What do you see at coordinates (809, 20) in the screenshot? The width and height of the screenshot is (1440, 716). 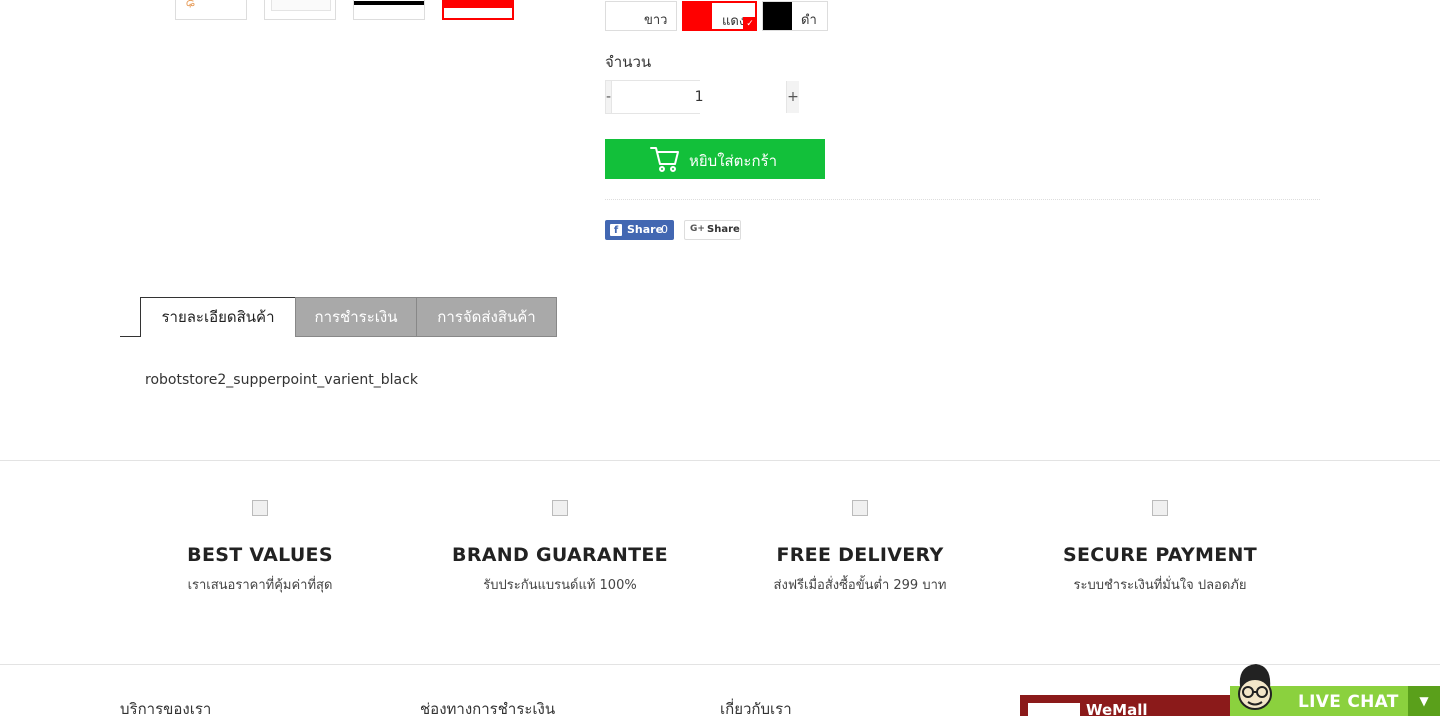 I see `color-option-label: ดำ` at bounding box center [809, 20].